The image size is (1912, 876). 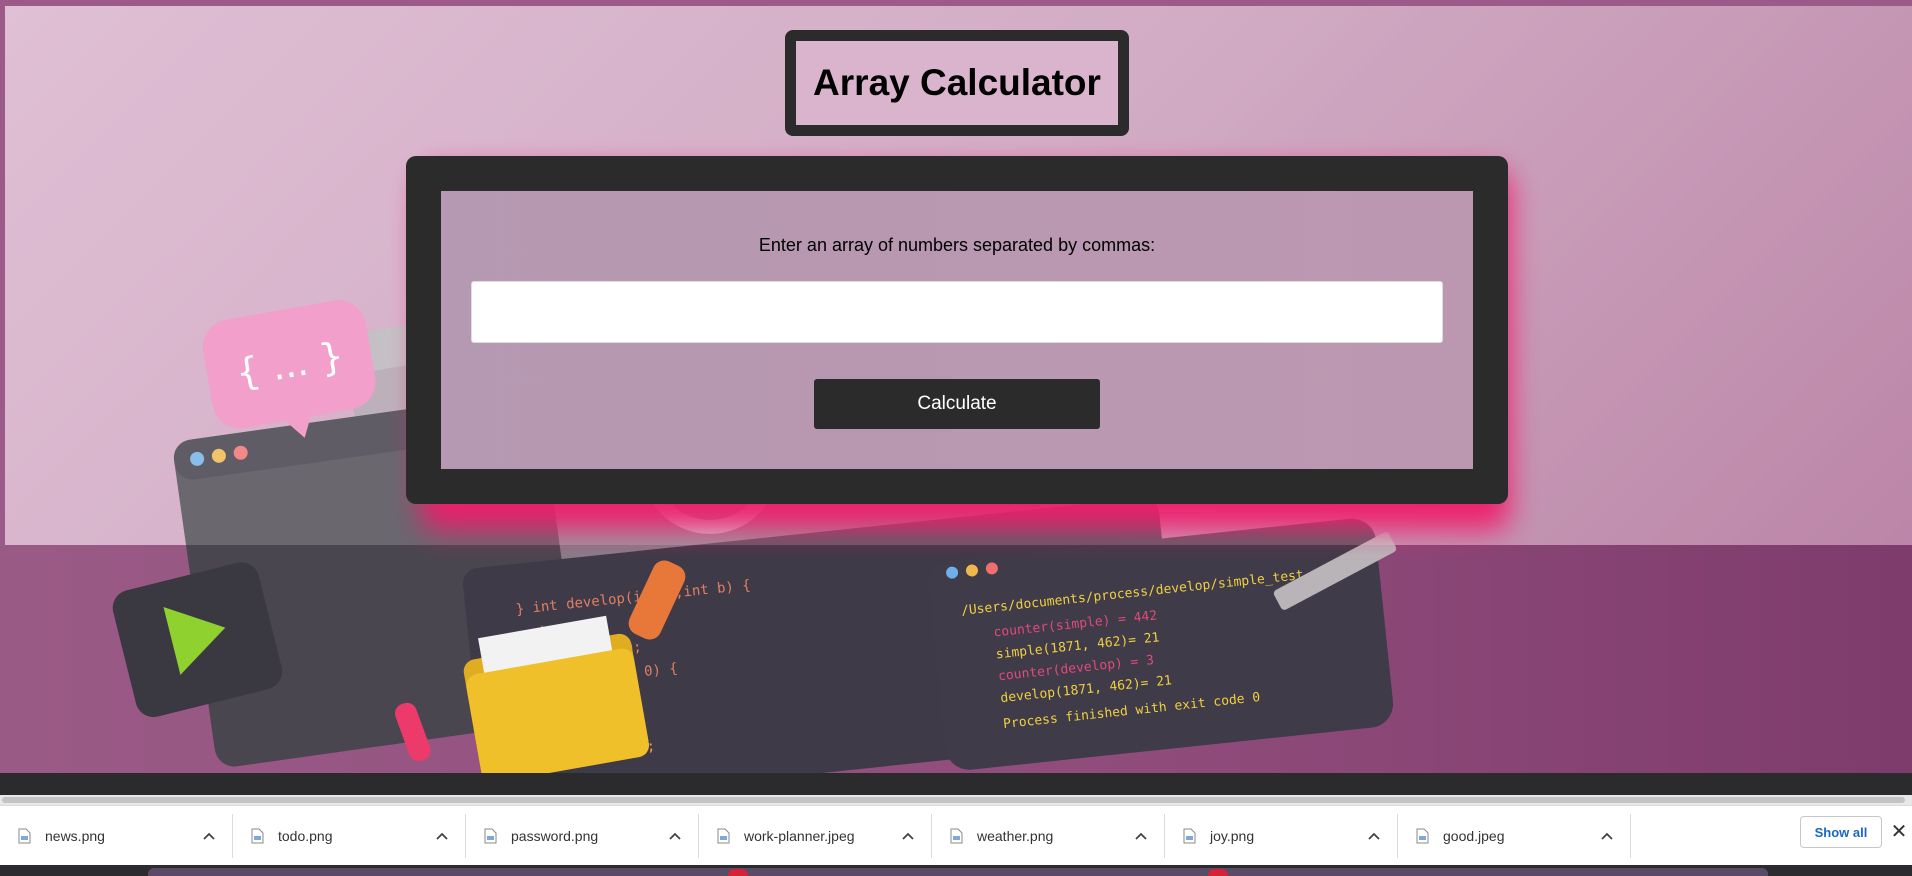 I want to click on title-panel: Array Calculator, so click(x=957, y=83).